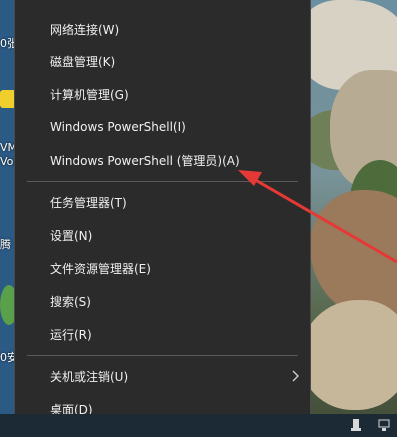 This screenshot has width=397, height=437. What do you see at coordinates (295, 376) in the screenshot?
I see `chevron-right-icon` at bounding box center [295, 376].